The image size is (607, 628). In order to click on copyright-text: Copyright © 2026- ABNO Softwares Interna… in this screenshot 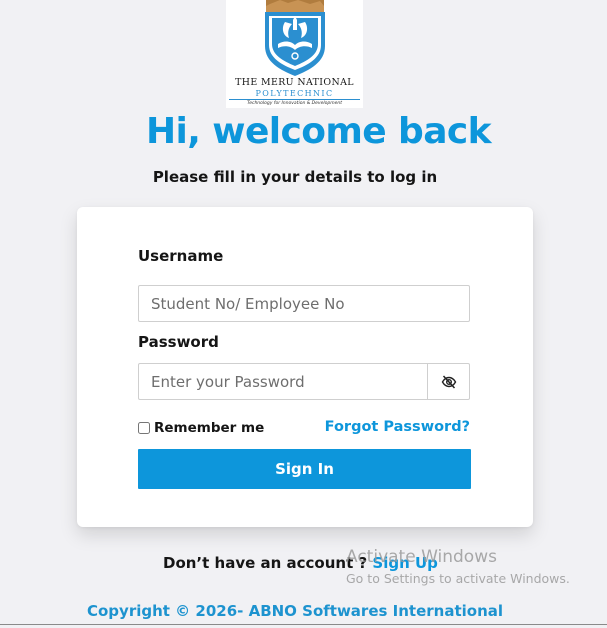, I will do `click(295, 611)`.